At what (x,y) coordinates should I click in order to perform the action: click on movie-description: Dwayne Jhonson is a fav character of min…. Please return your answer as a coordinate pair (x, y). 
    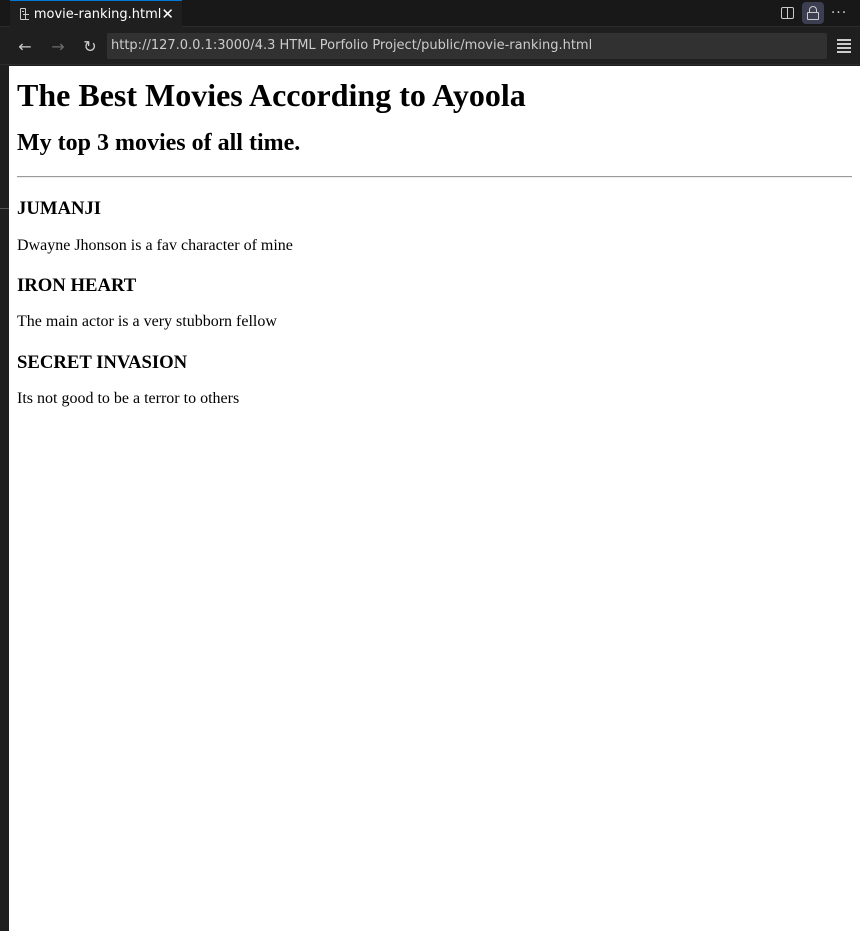
    Looking at the image, I should click on (155, 245).